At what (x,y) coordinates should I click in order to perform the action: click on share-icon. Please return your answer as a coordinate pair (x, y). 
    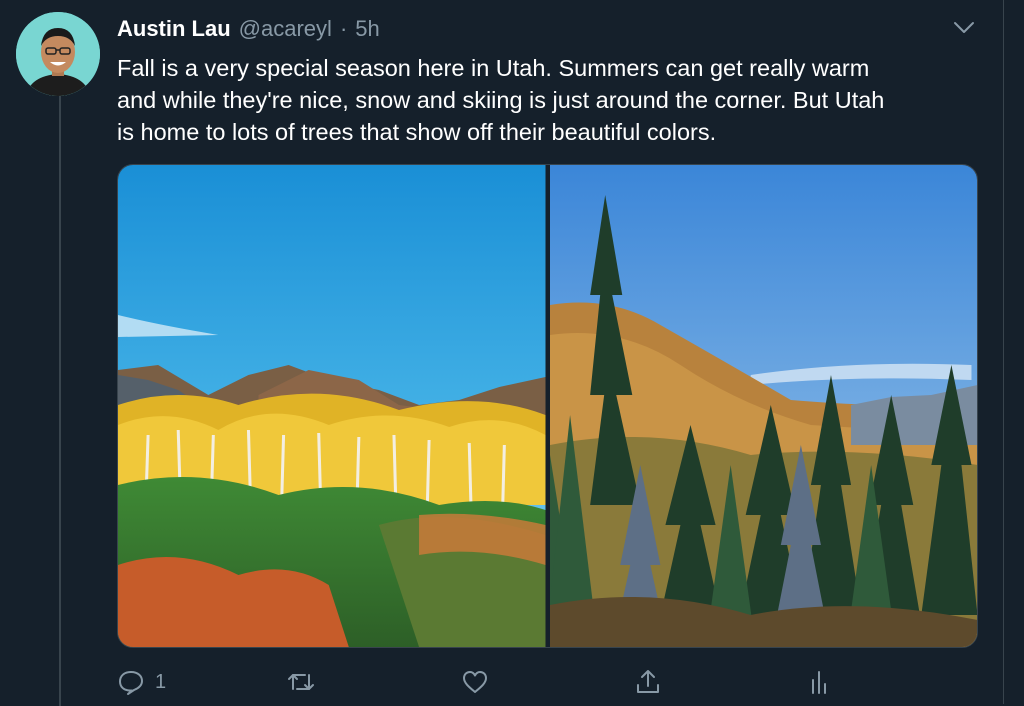
    Looking at the image, I should click on (648, 681).